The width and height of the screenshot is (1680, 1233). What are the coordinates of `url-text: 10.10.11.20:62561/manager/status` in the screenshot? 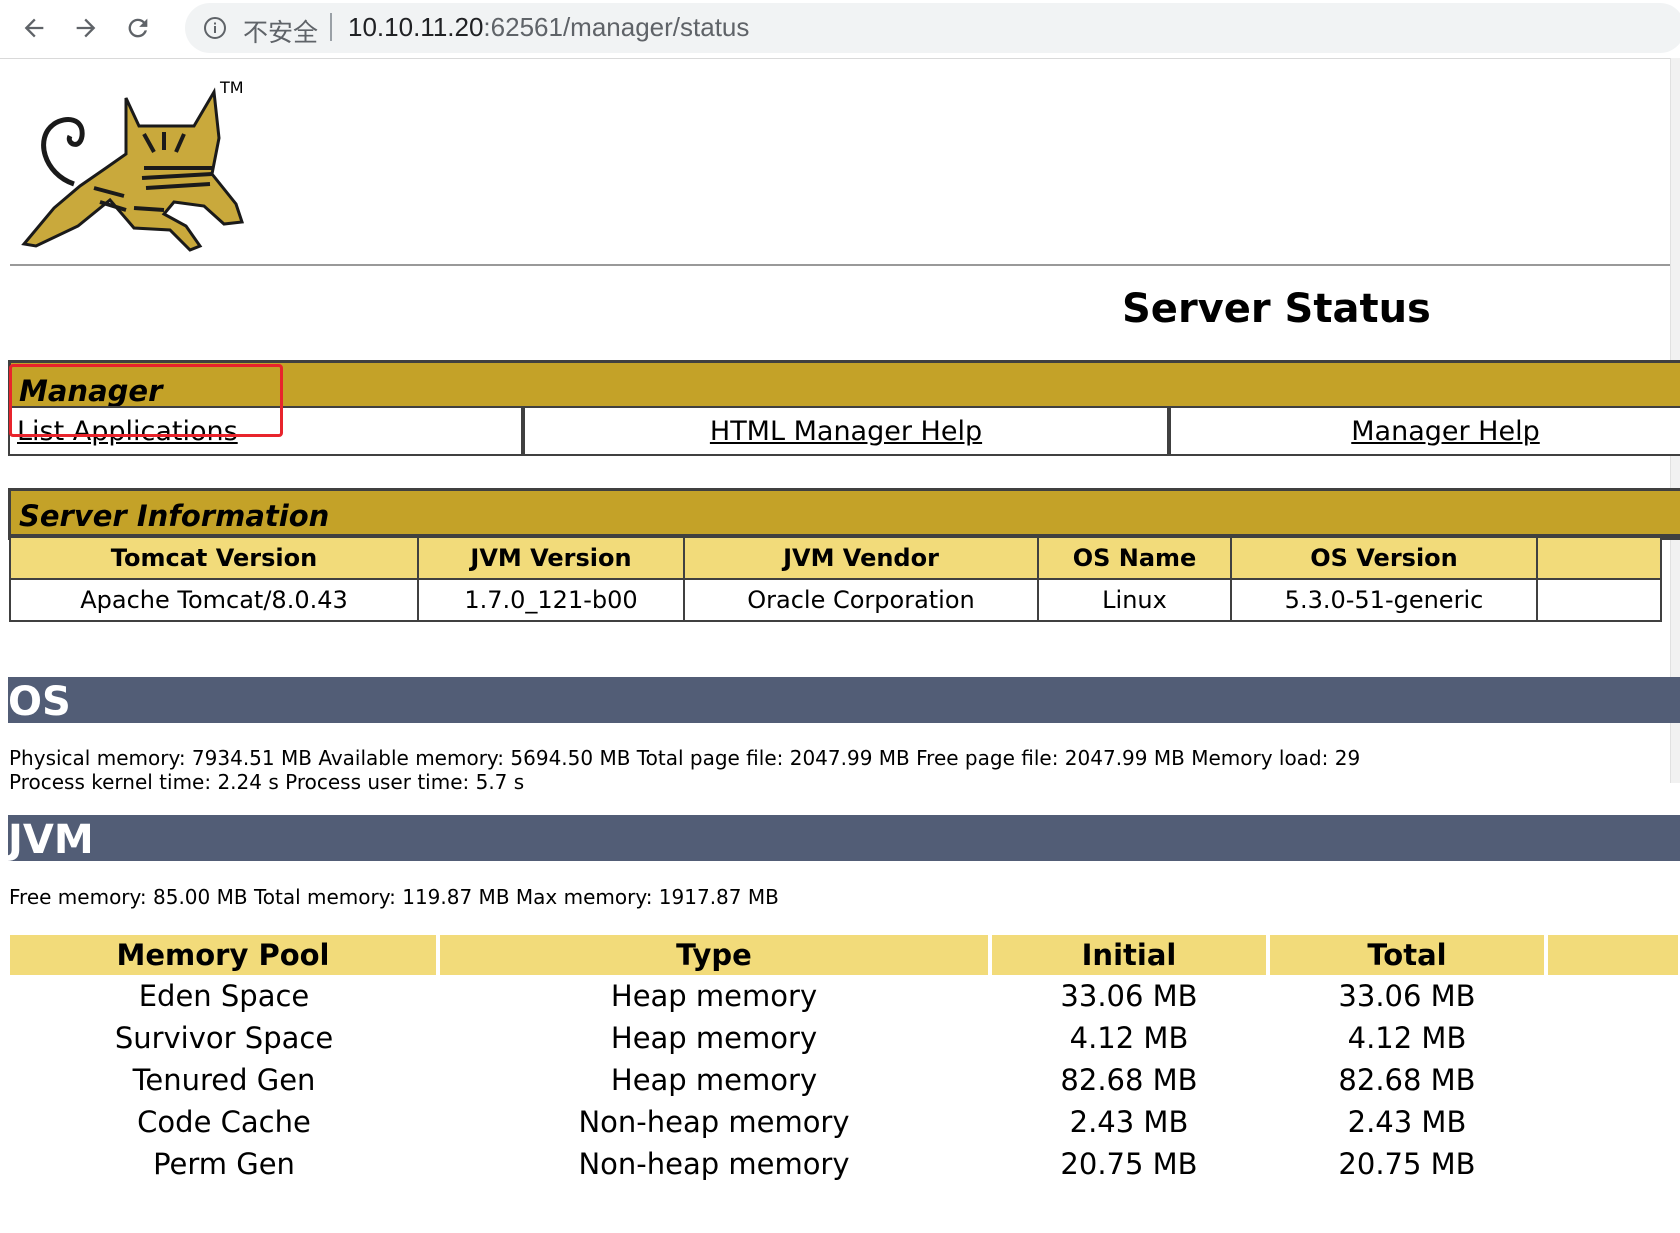 It's located at (548, 27).